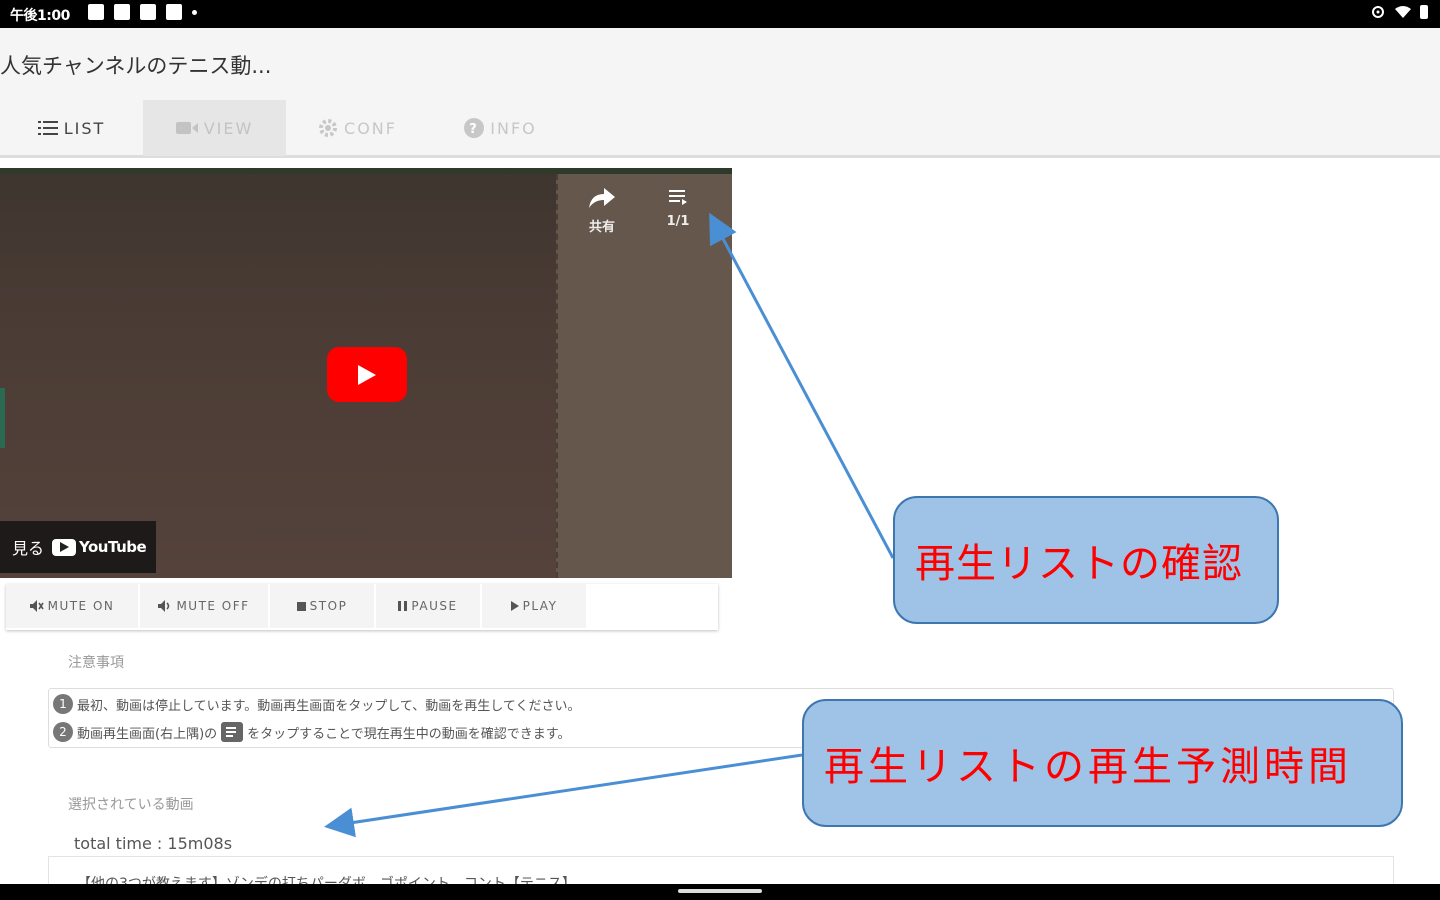 The width and height of the screenshot is (1440, 900). What do you see at coordinates (84, 128) in the screenshot?
I see `tab-list-label: LIST` at bounding box center [84, 128].